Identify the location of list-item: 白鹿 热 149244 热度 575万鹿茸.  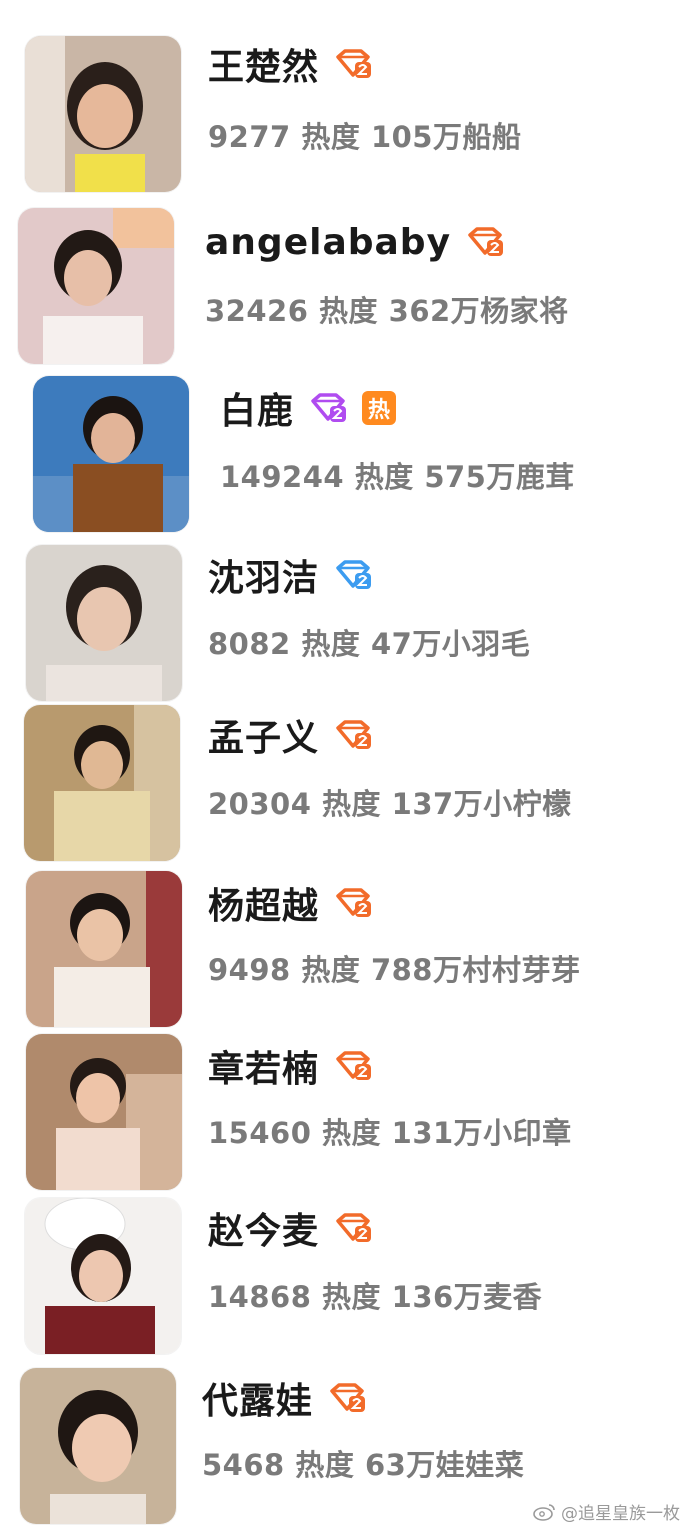
(345, 456).